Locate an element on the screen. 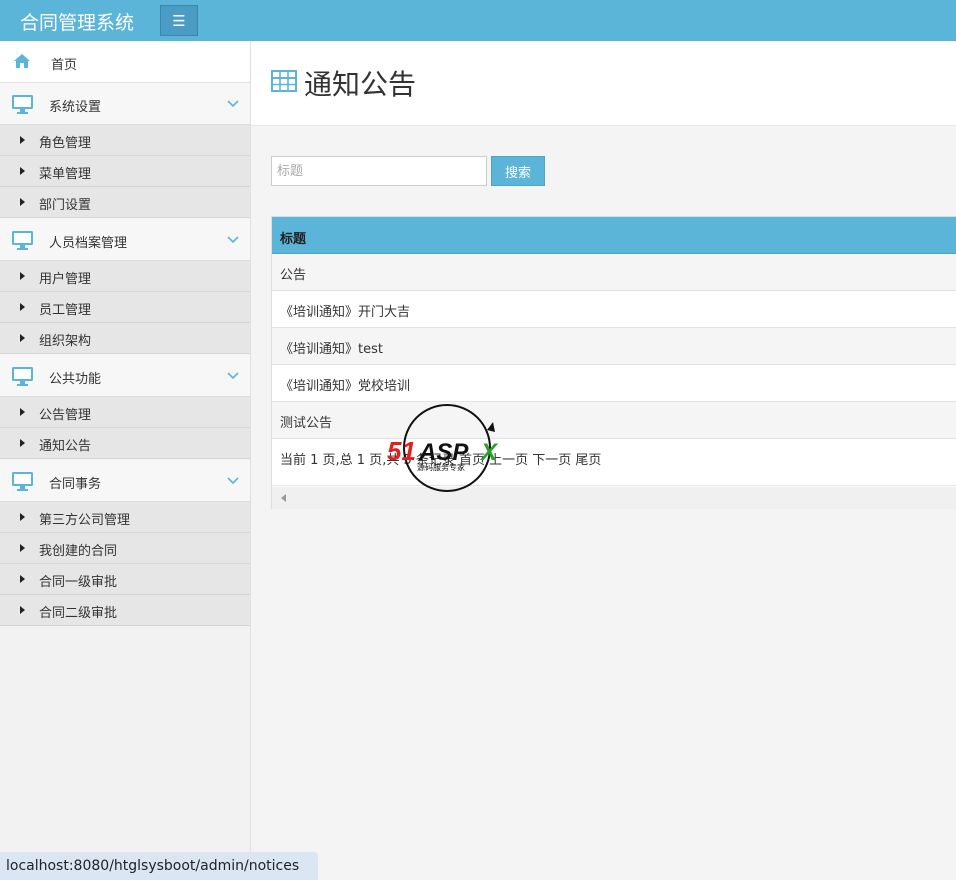  sidebar-group-contract-affairs: 合同事务 is located at coordinates (125, 481).